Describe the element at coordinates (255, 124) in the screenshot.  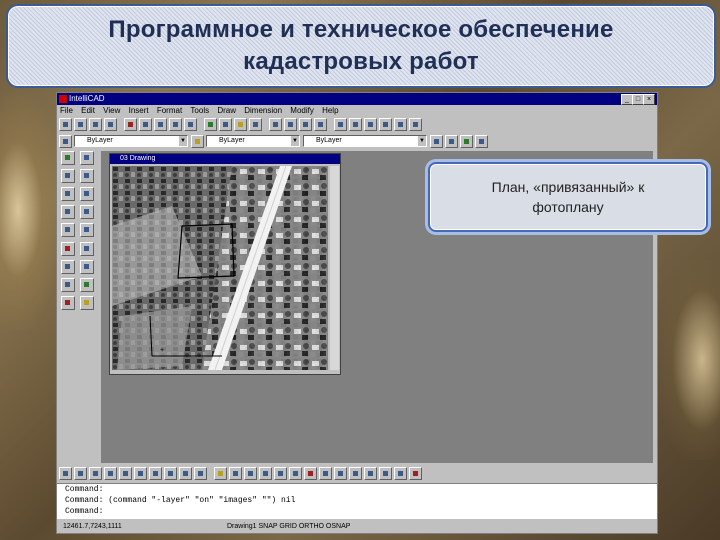
I see `linetype-icon` at that location.